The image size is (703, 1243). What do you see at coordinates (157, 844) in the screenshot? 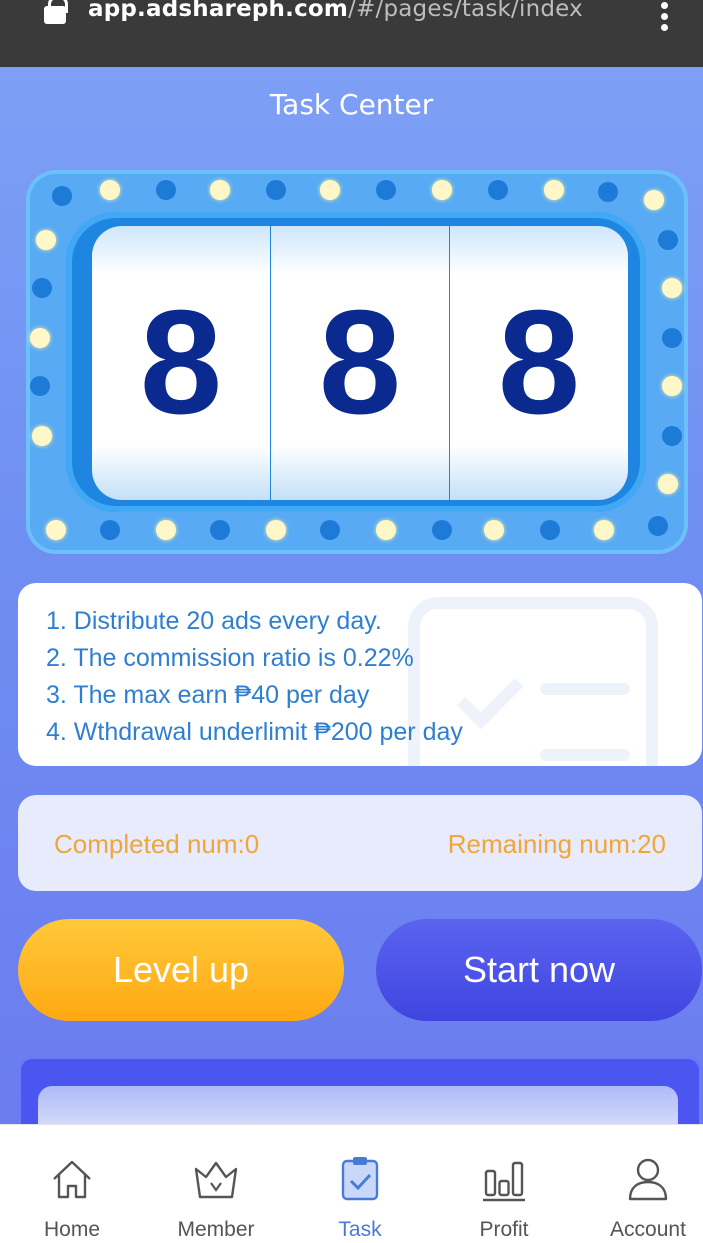
I see `completed-count: Completed num:0` at bounding box center [157, 844].